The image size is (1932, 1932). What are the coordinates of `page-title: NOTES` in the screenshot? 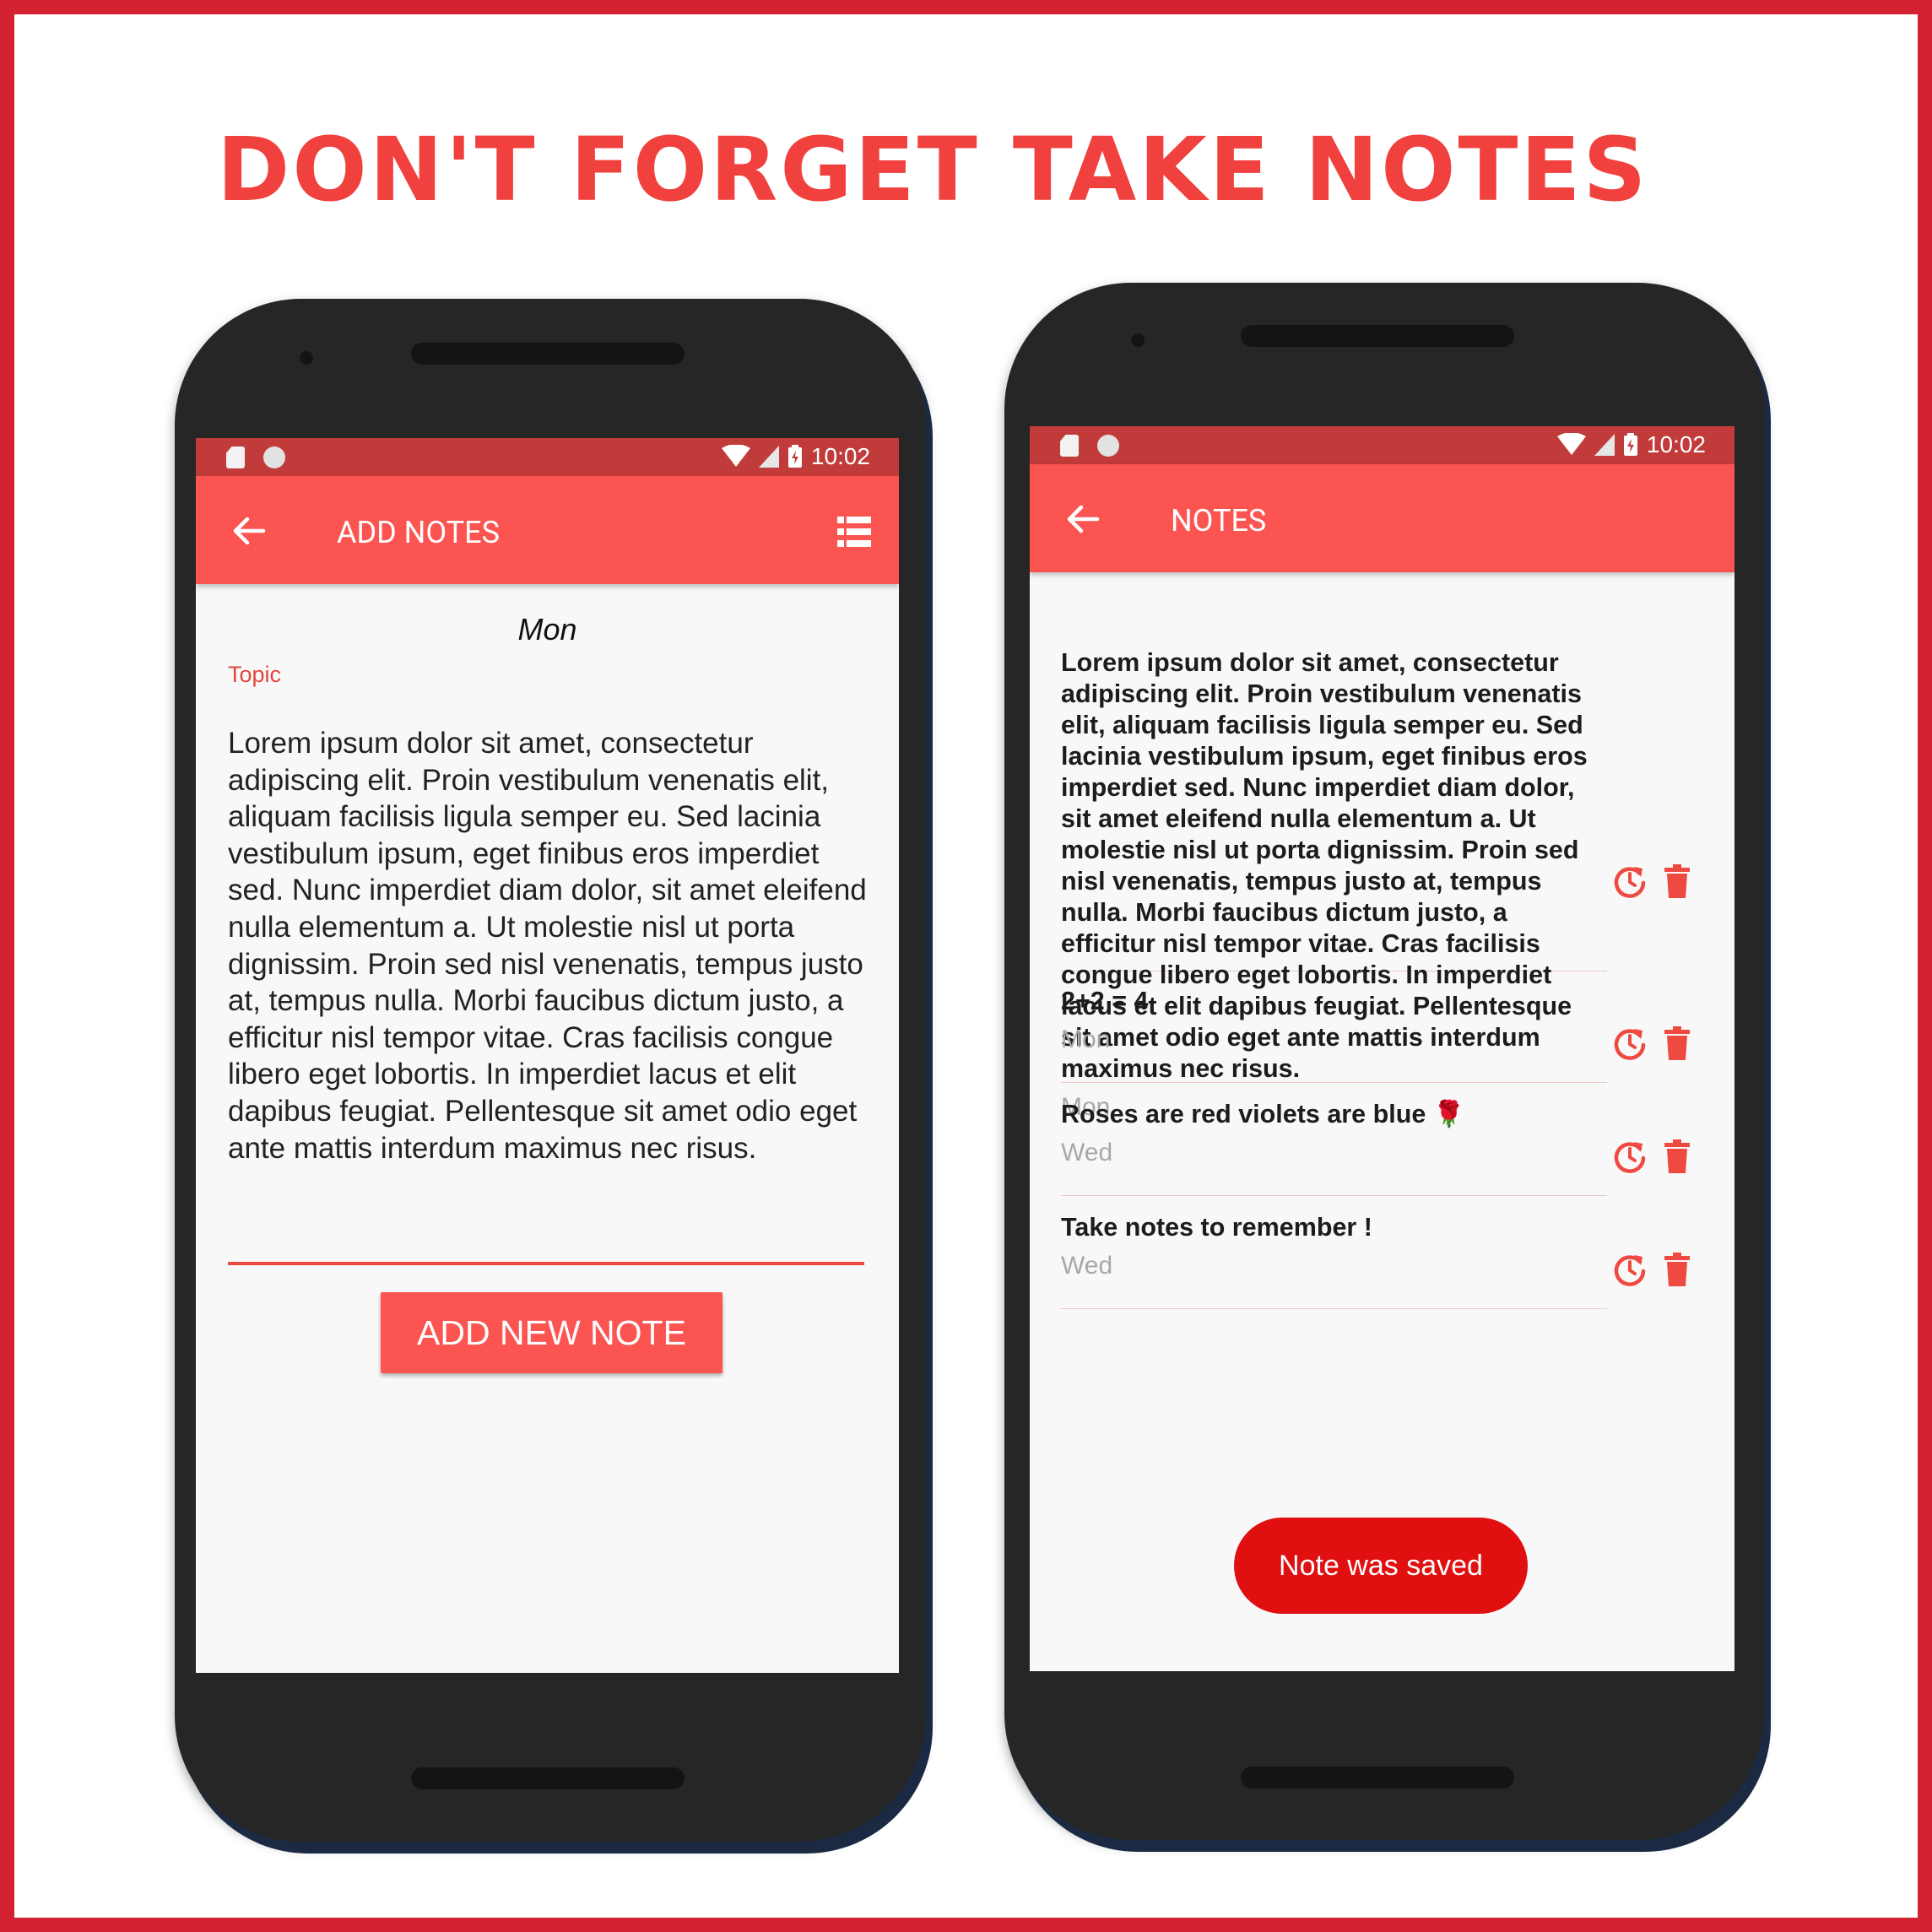 It's located at (1219, 520).